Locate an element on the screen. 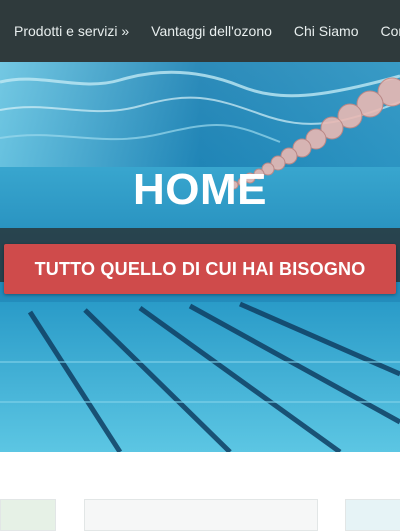 This screenshot has width=400, height=531. nav-item-ozone-benefits: Vantaggi dell'ozono is located at coordinates (211, 31).